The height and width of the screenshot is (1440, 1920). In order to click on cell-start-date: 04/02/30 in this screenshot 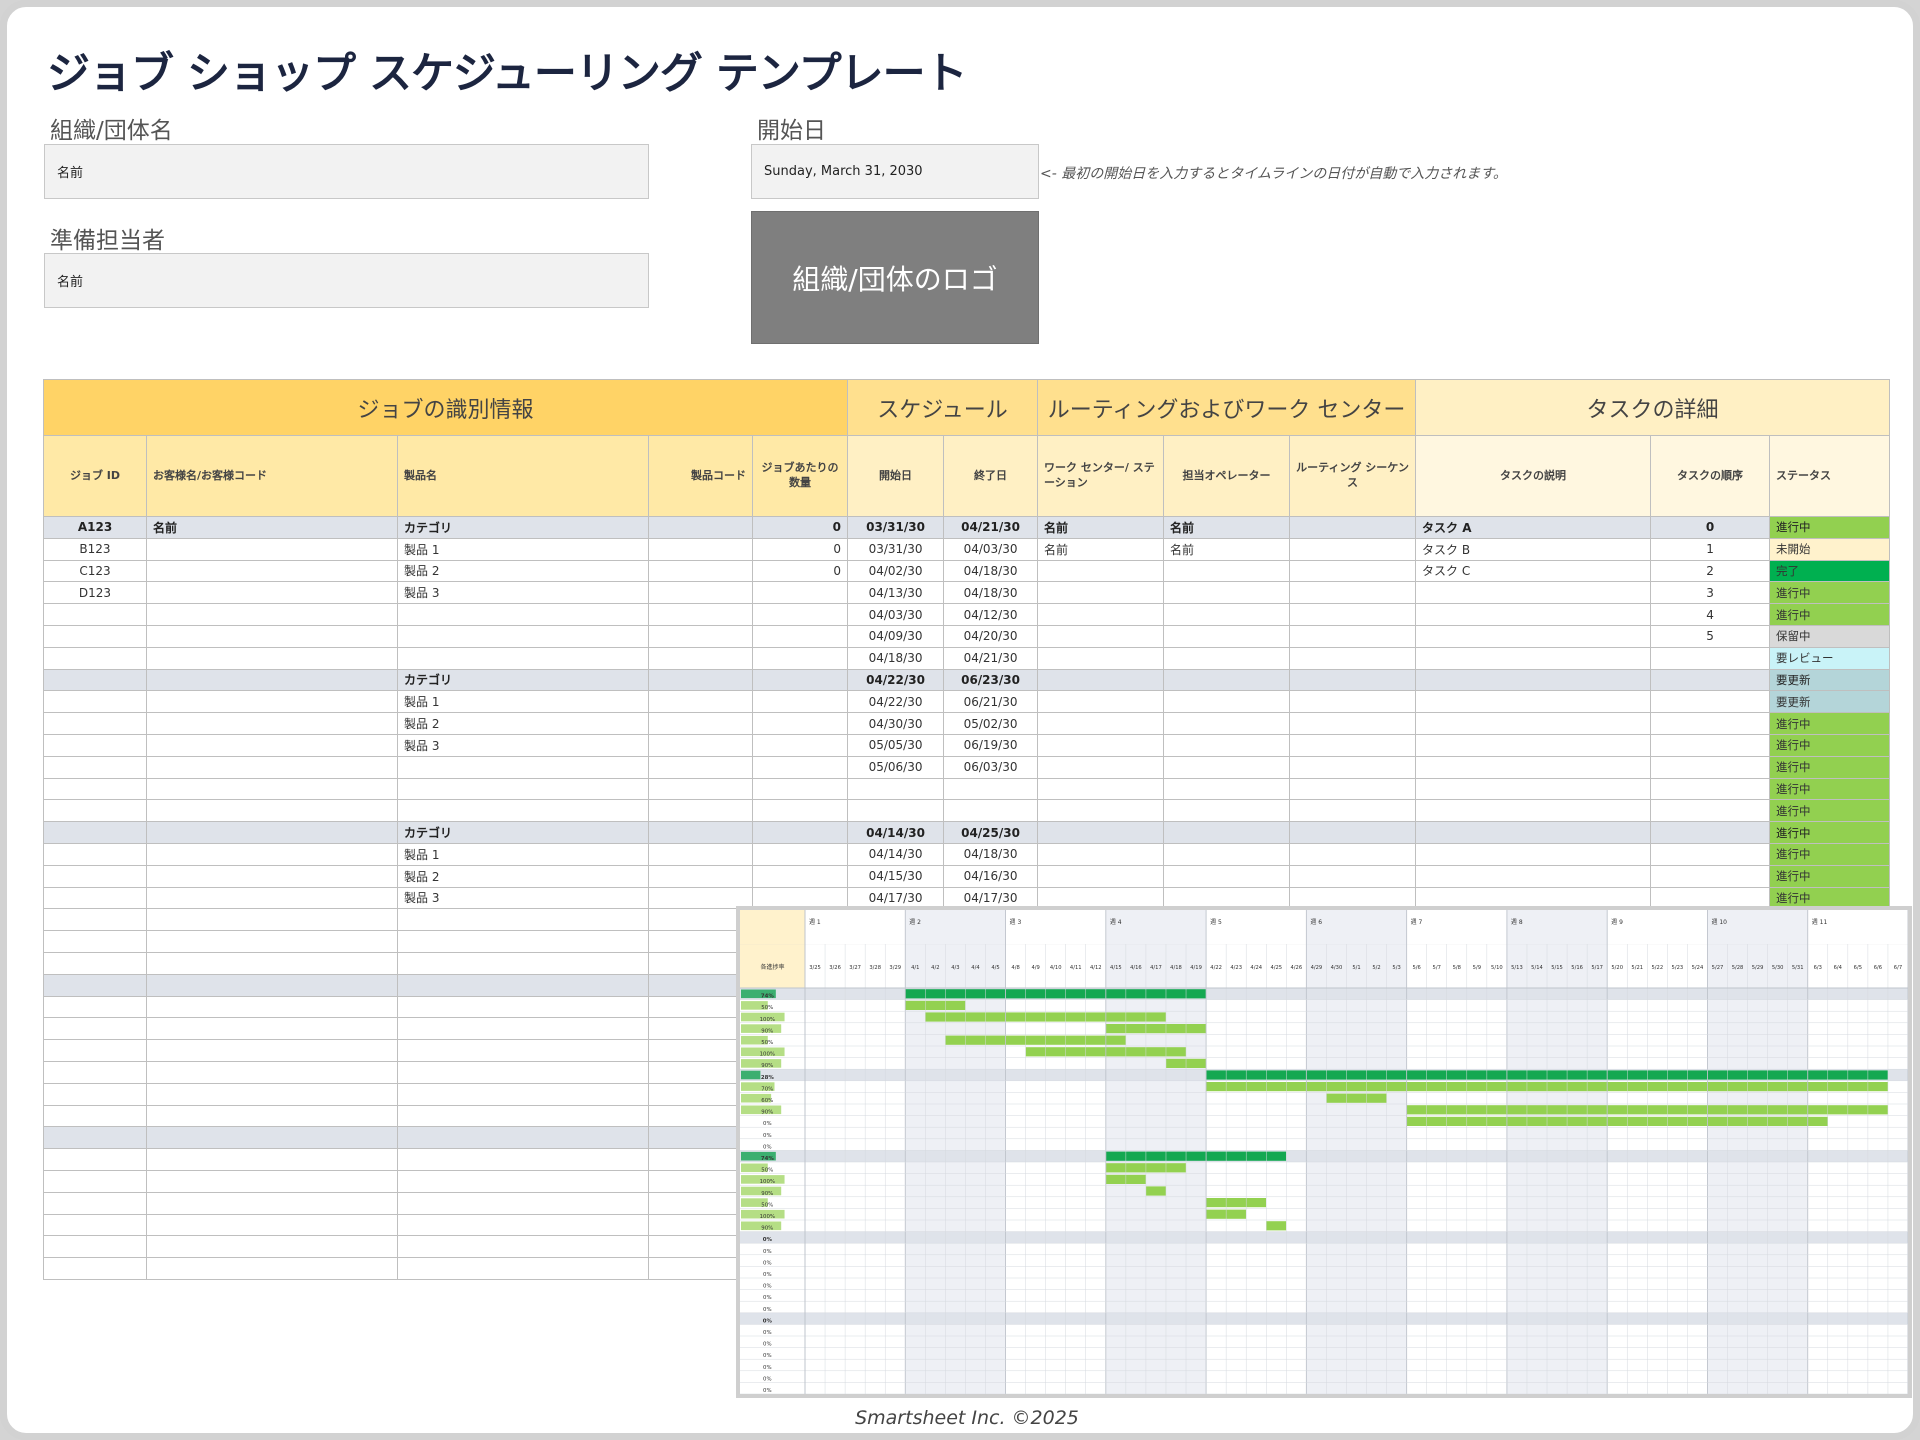, I will do `click(896, 571)`.